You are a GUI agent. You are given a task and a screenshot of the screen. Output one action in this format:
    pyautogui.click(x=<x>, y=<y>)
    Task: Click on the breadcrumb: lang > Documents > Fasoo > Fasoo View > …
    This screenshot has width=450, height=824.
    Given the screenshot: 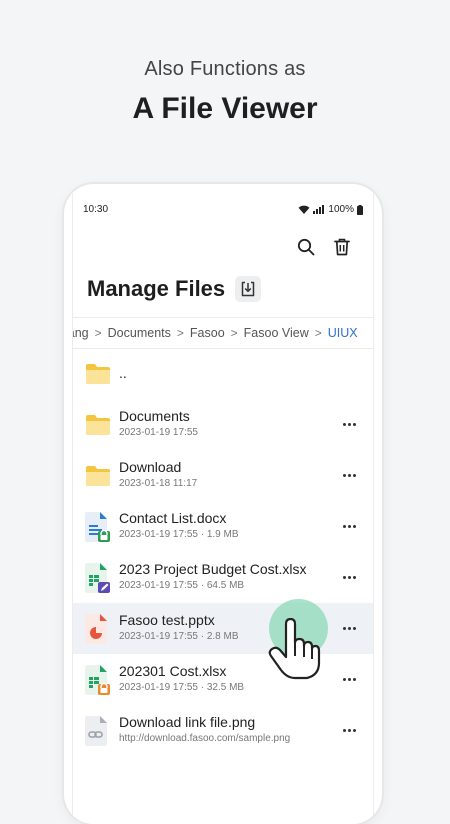 What is the action you would take?
    pyautogui.click(x=223, y=333)
    